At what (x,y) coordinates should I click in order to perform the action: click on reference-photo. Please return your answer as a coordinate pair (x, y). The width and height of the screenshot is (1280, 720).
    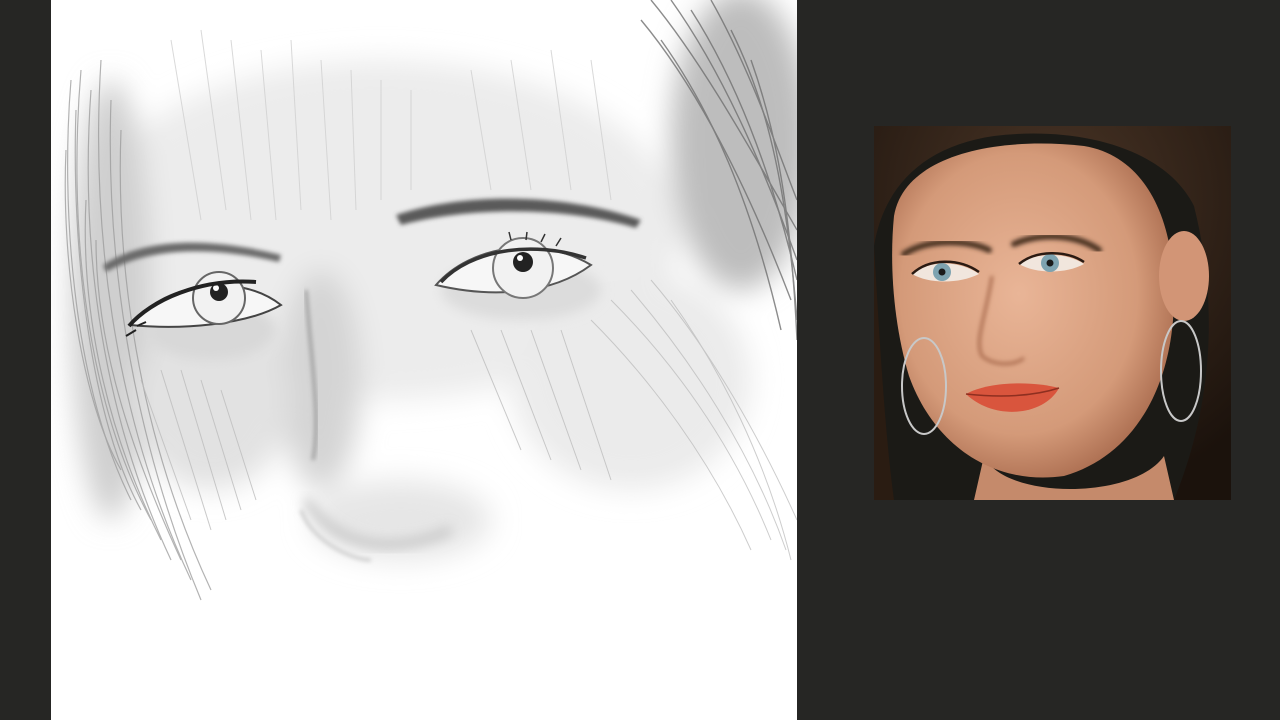
    Looking at the image, I should click on (1052, 313).